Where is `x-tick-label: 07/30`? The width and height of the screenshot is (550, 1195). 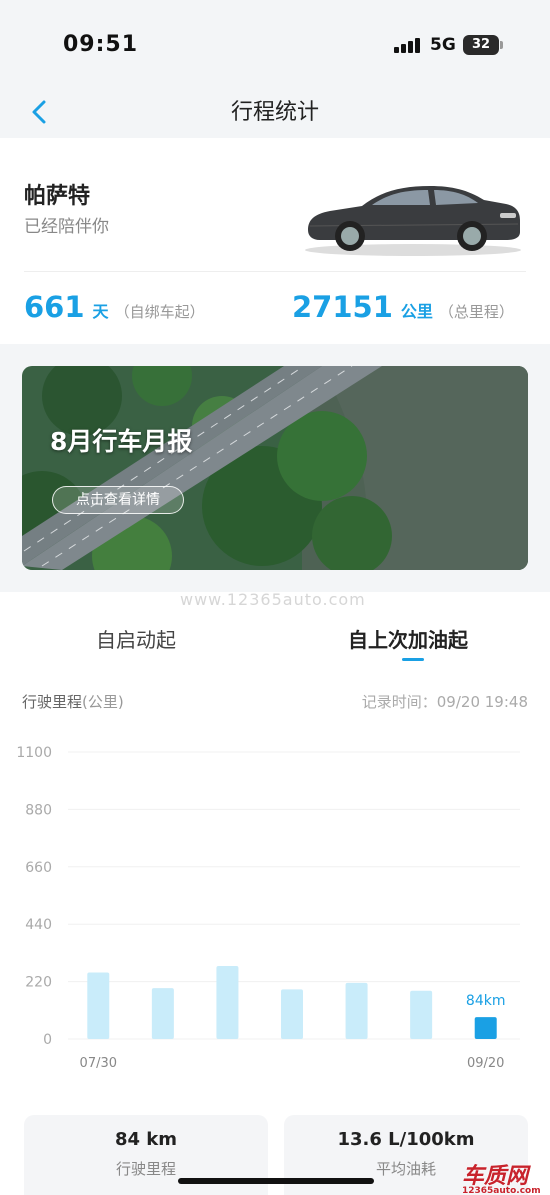
x-tick-label: 07/30 is located at coordinates (98, 1063).